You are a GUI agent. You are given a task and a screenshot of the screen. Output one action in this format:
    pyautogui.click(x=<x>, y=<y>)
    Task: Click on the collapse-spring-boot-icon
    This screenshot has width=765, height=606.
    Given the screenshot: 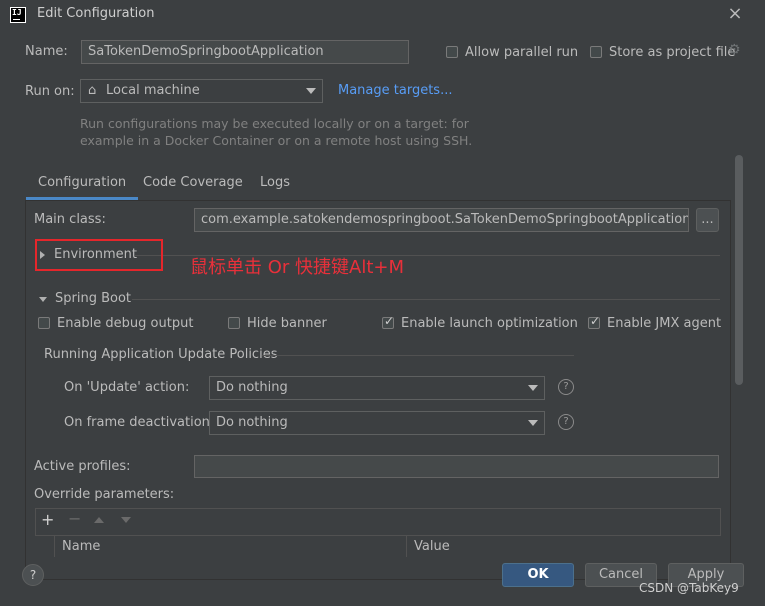 What is the action you would take?
    pyautogui.click(x=43, y=299)
    